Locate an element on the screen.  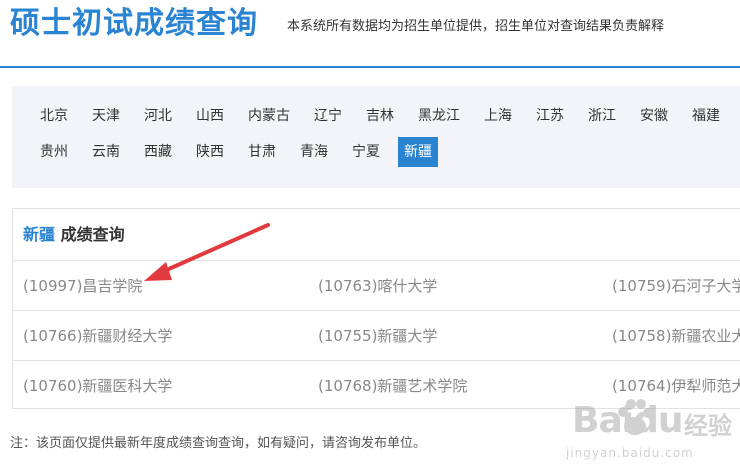
province-link: 宁夏 is located at coordinates (366, 152).